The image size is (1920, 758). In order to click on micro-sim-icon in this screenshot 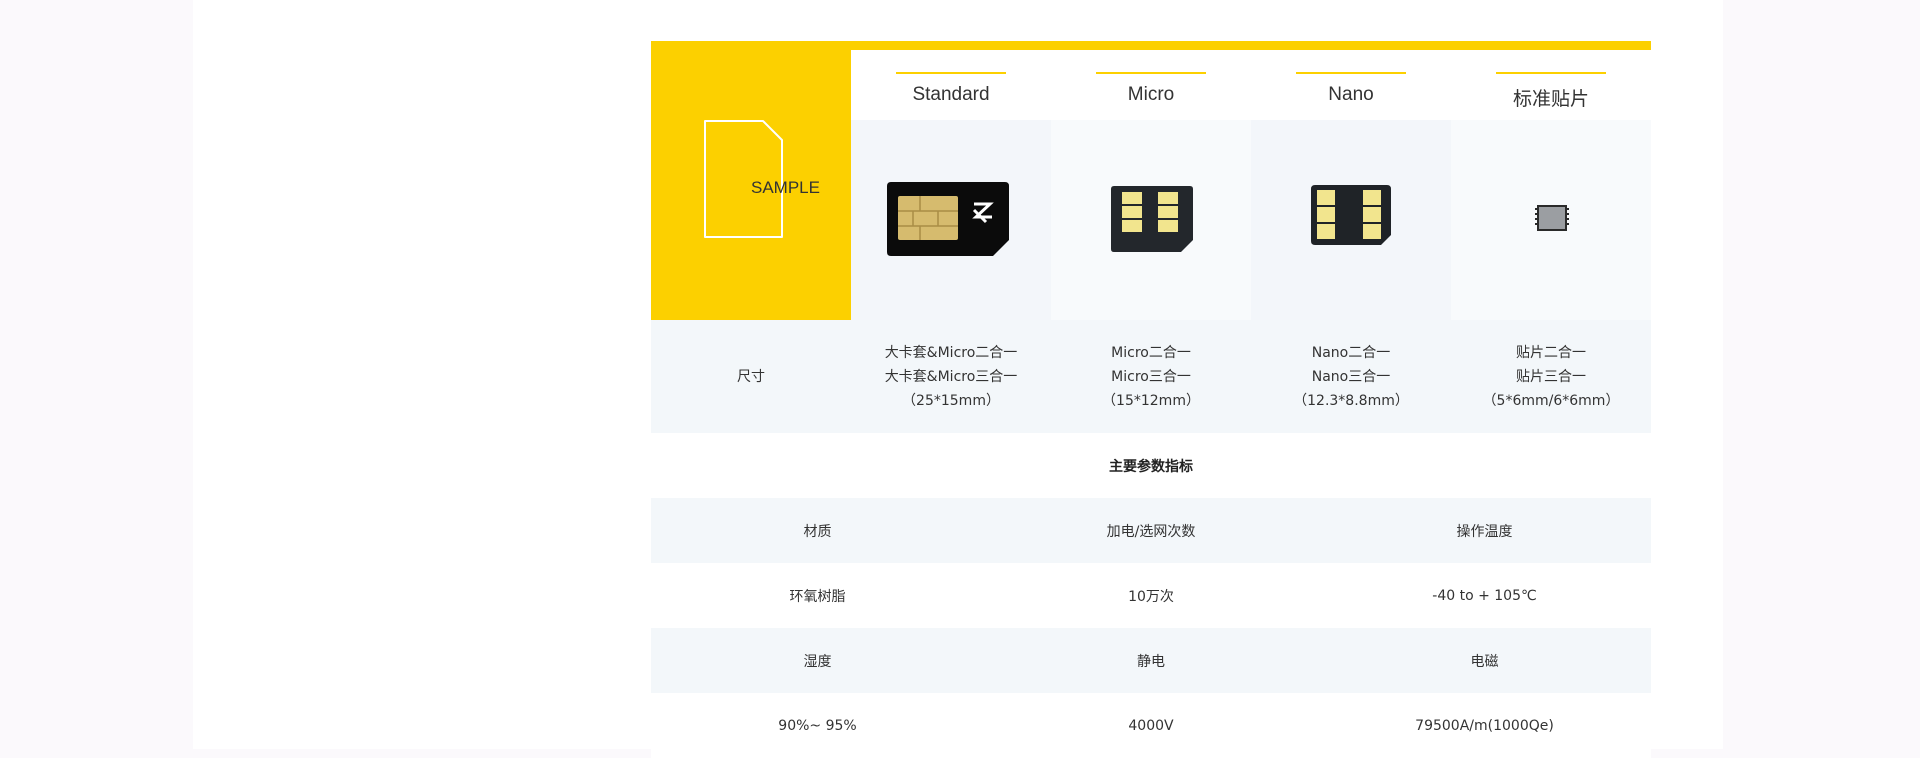, I will do `click(1152, 219)`.